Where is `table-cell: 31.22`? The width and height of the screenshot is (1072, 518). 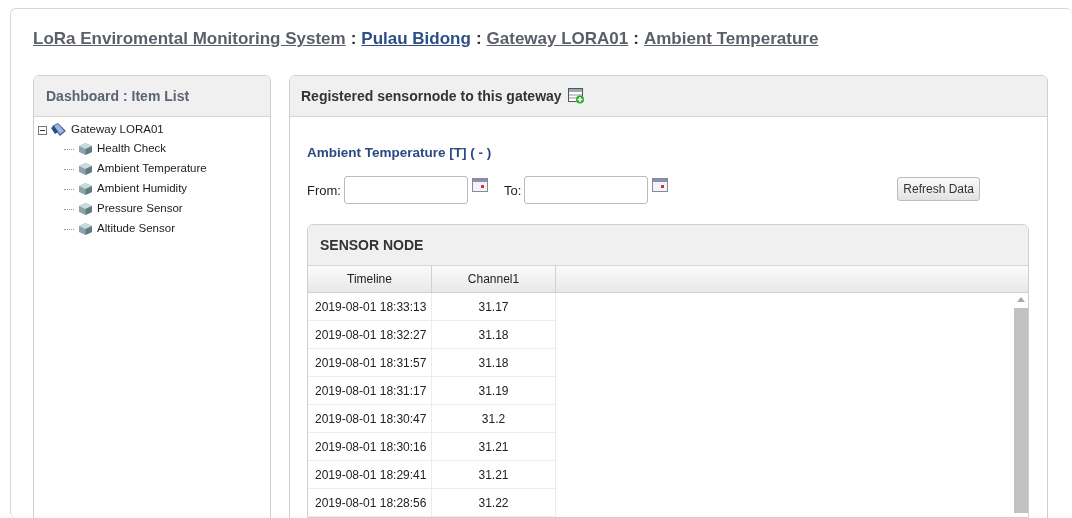
table-cell: 31.22 is located at coordinates (494, 503).